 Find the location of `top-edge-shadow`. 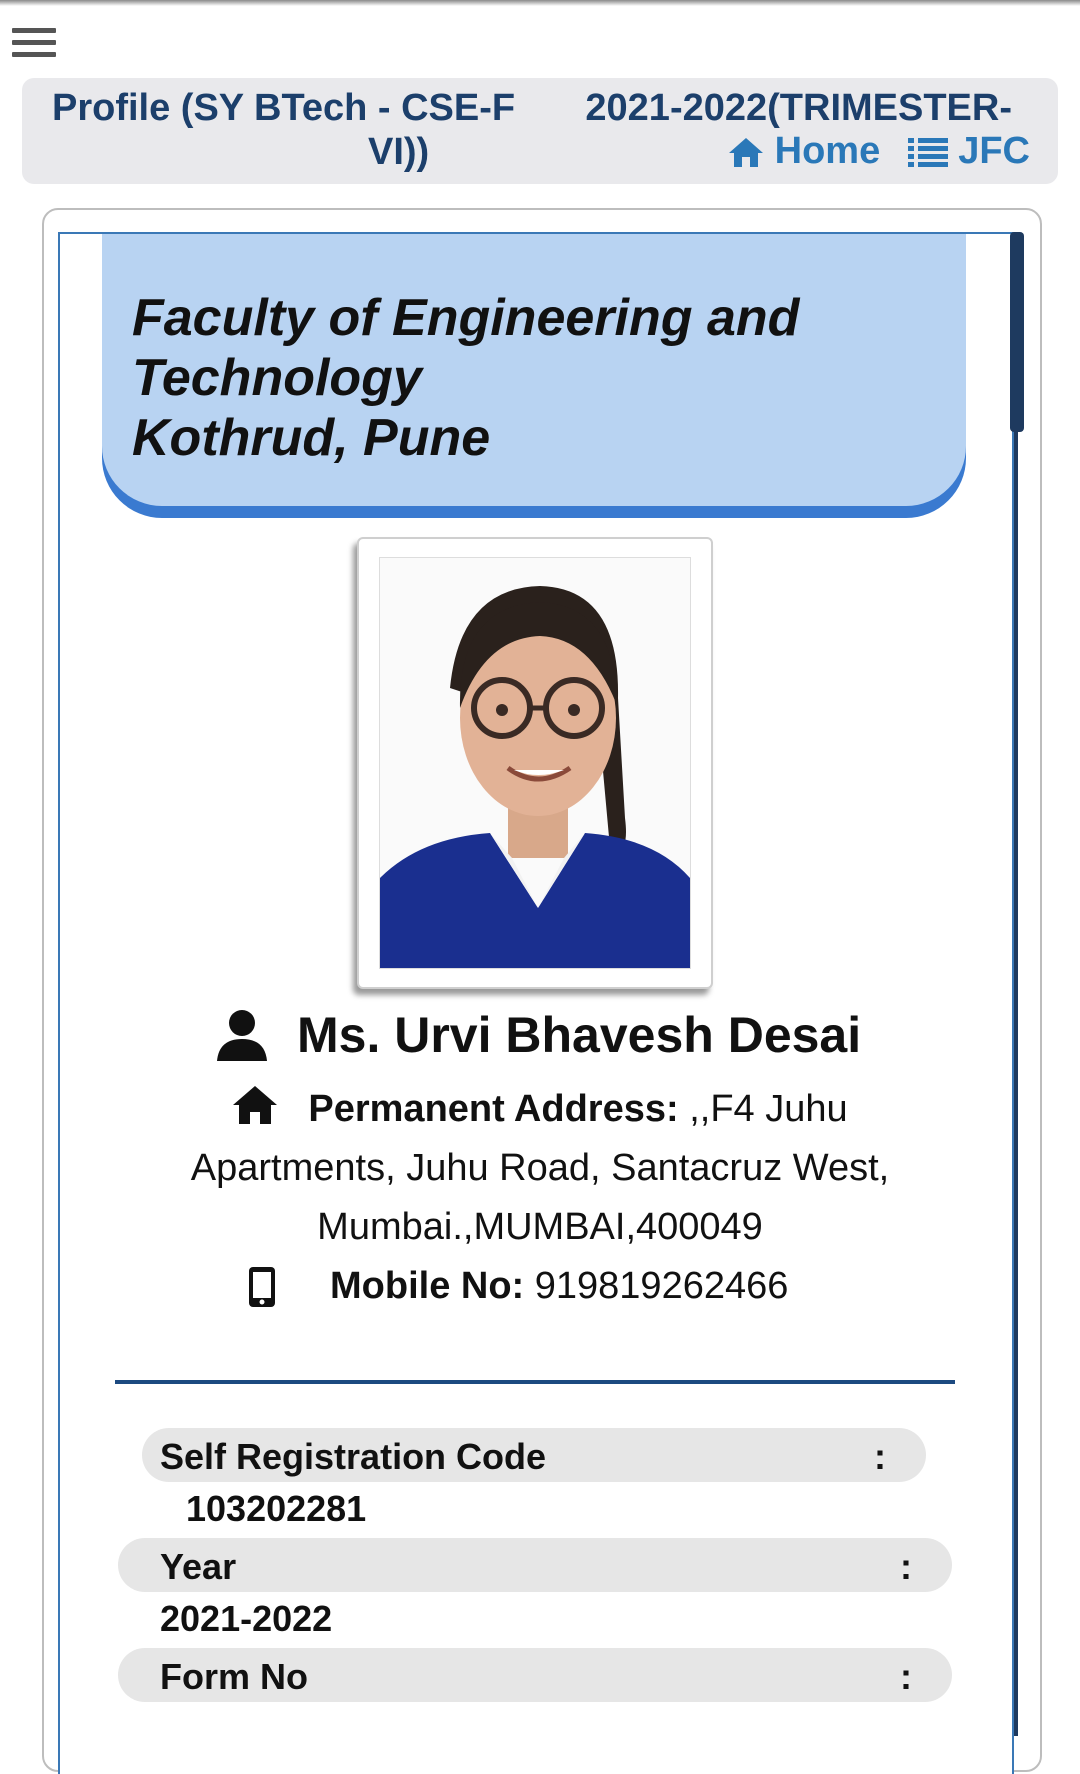

top-edge-shadow is located at coordinates (540, 3).